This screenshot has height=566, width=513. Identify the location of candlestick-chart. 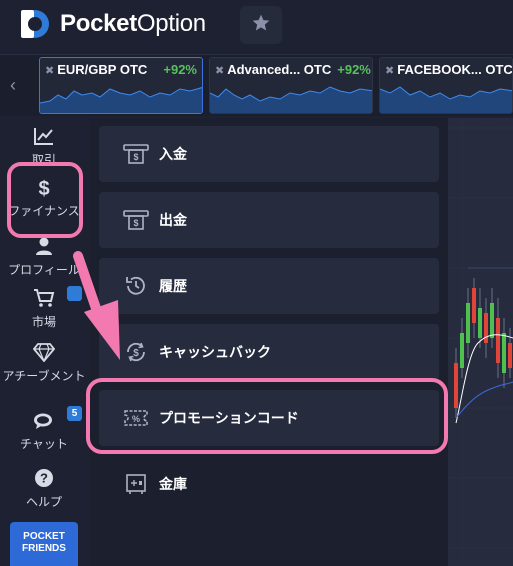
(480, 342).